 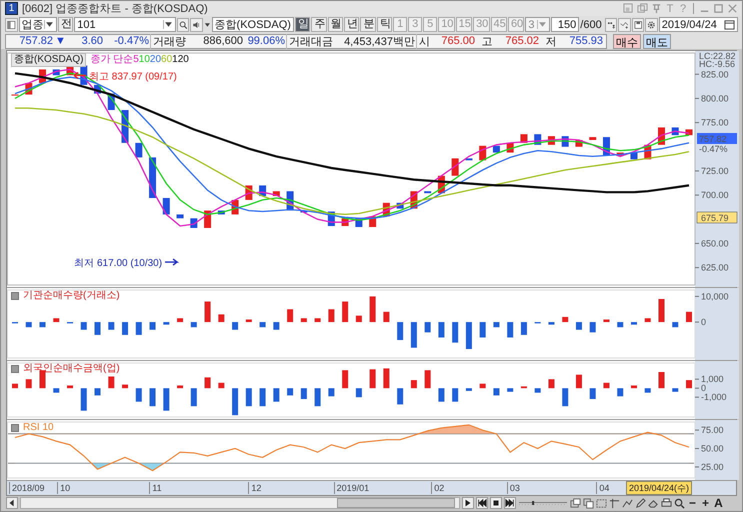 What do you see at coordinates (487, 41) in the screenshot?
I see `high-label: 고` at bounding box center [487, 41].